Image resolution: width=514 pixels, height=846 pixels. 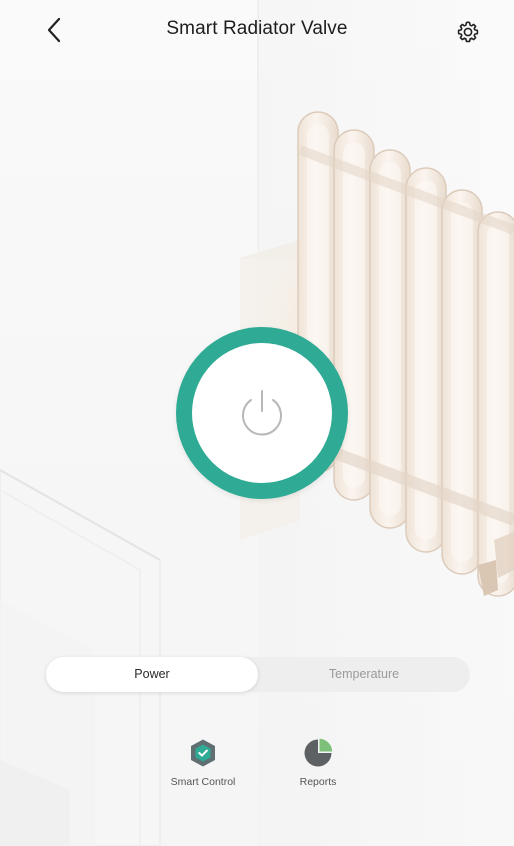 I want to click on smart-control-label: Smart Control, so click(x=203, y=782).